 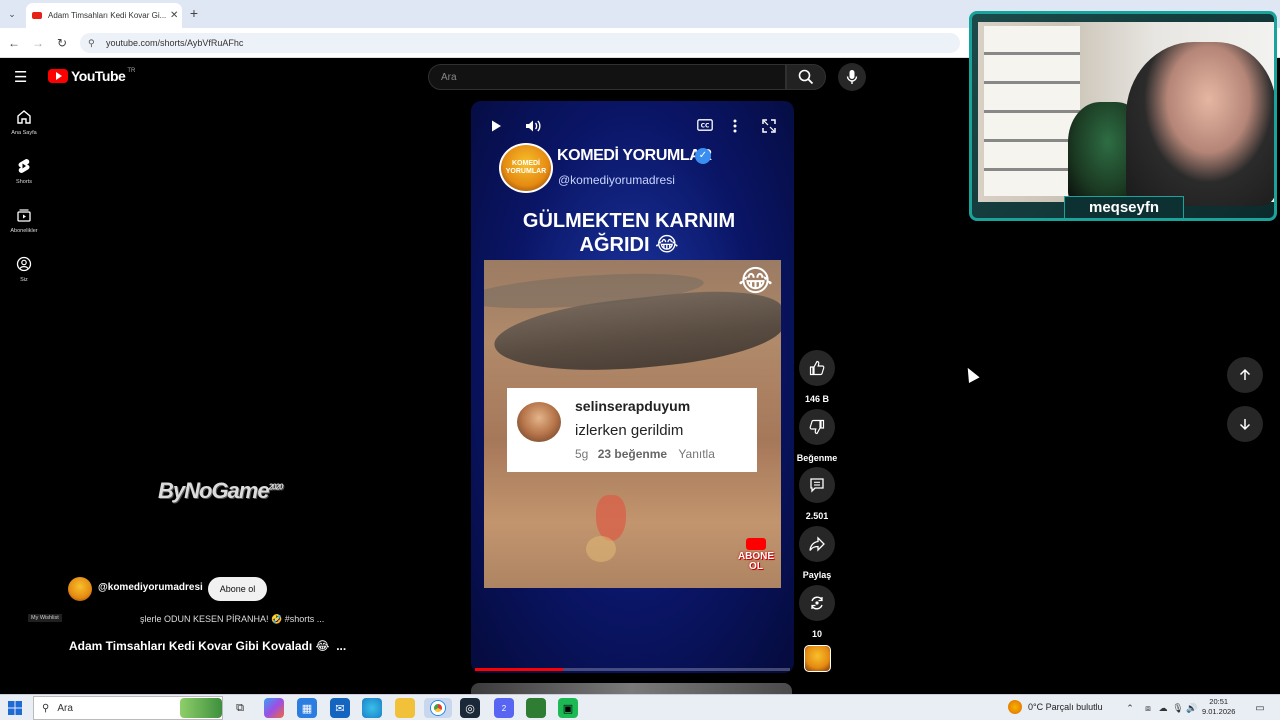 I want to click on fullscreen-icon, so click(x=769, y=126).